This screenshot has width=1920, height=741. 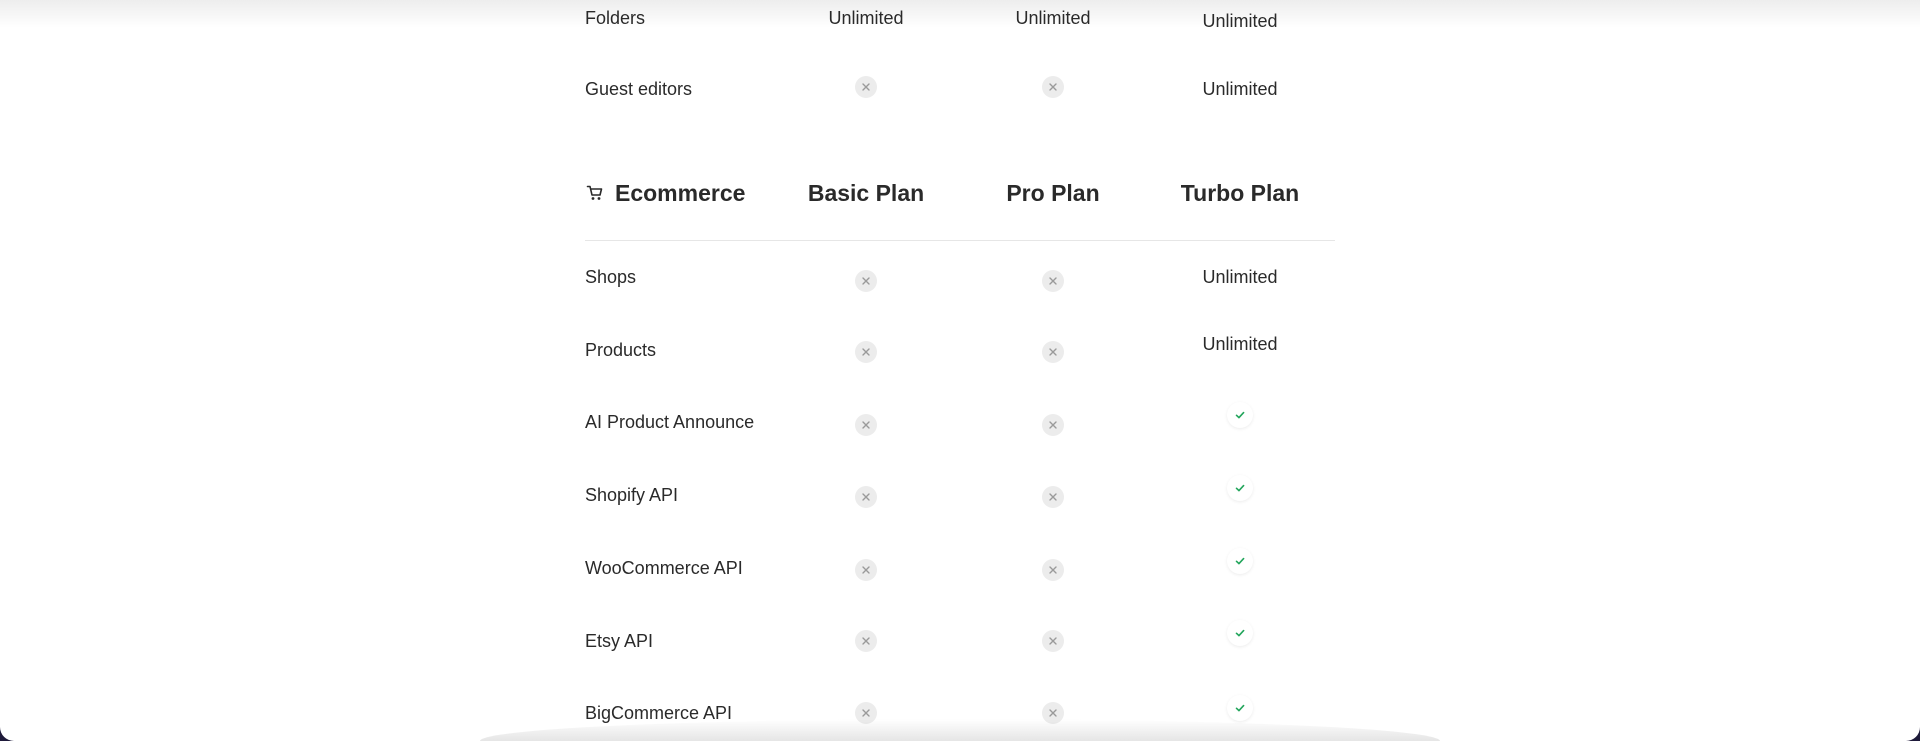 I want to click on ecommerce-section-header: Ecommerce Basic Plan Pro Plan Turbo Plan, so click(x=960, y=193).